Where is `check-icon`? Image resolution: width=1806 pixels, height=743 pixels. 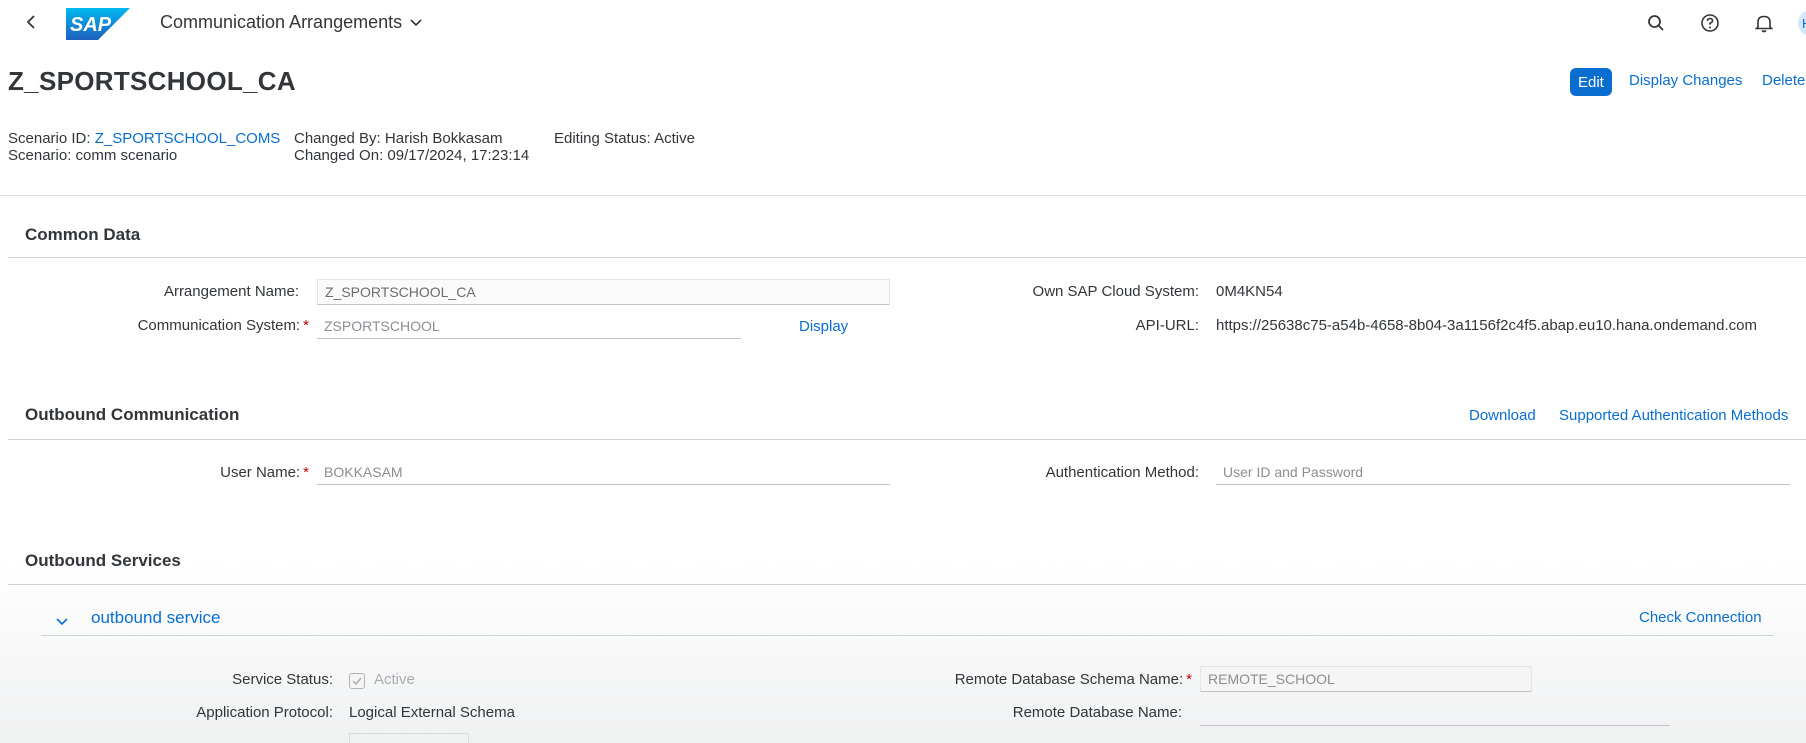
check-icon is located at coordinates (357, 681).